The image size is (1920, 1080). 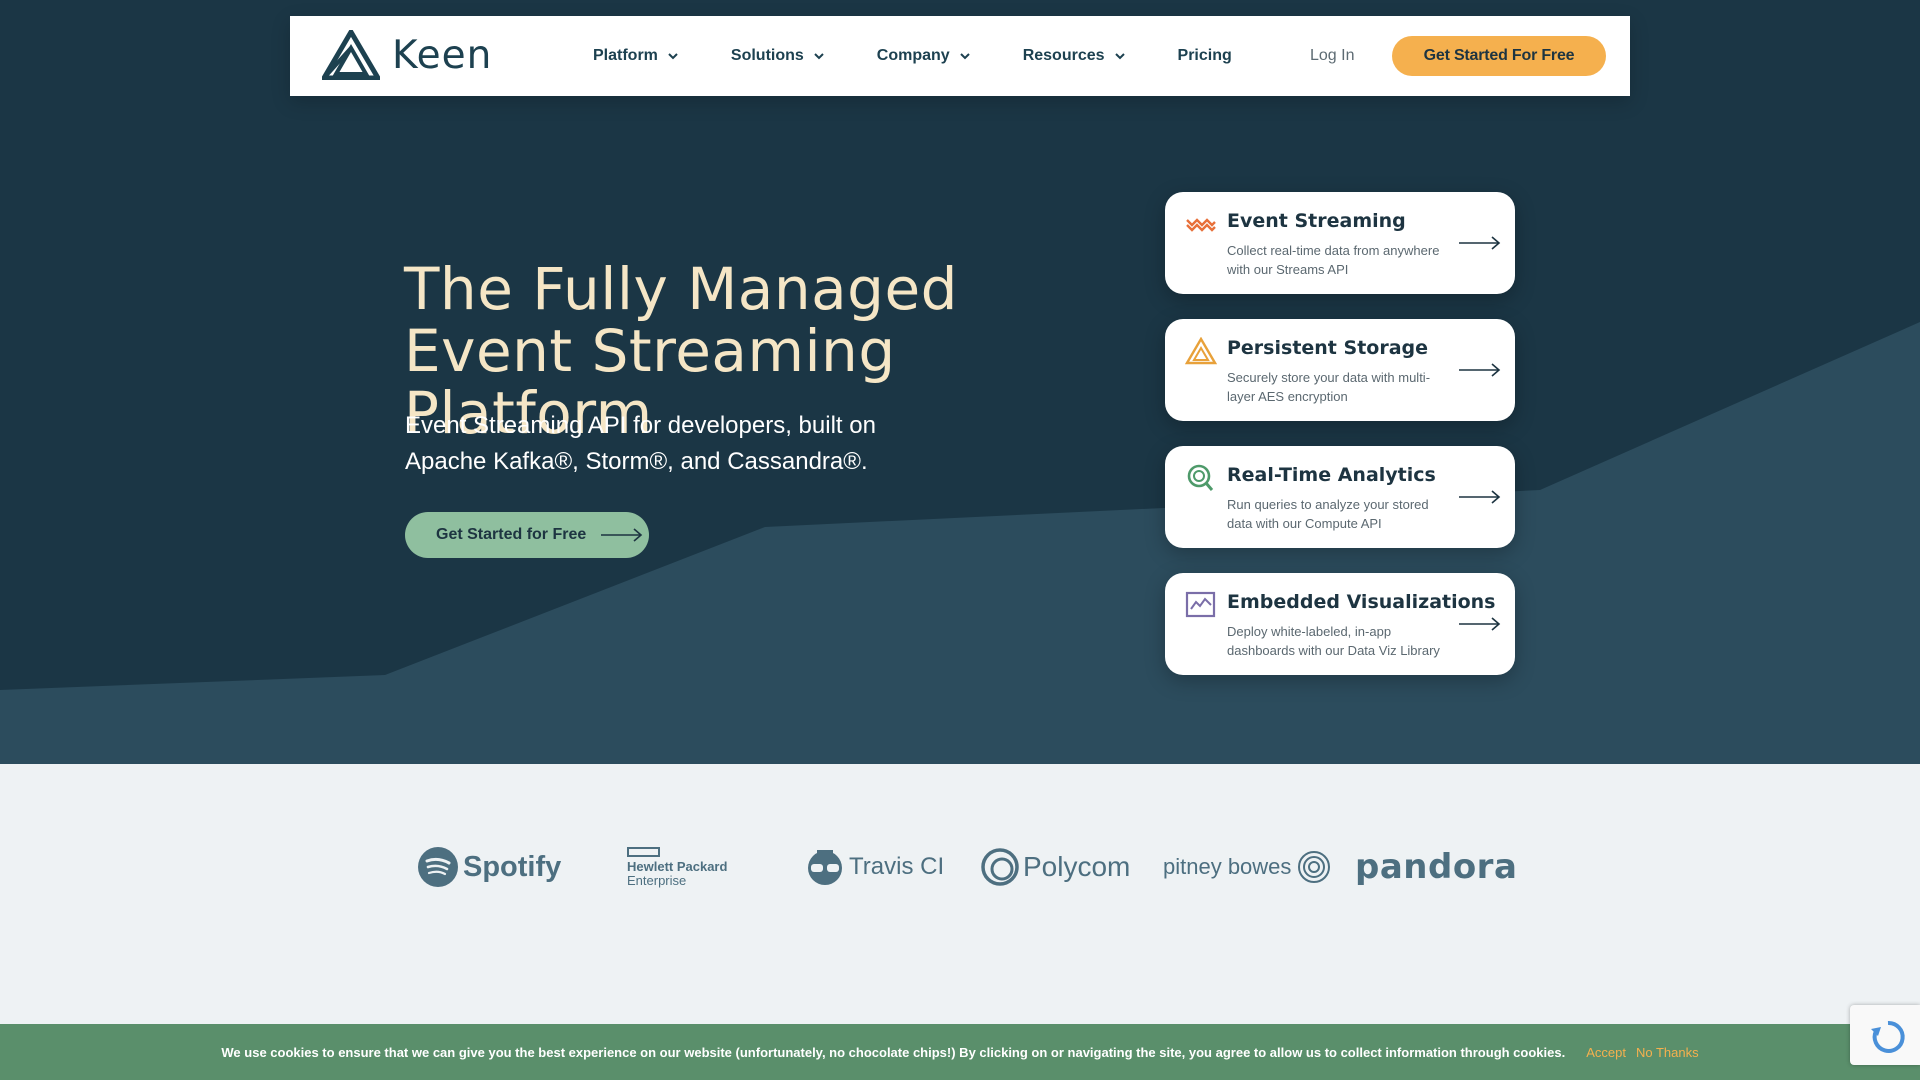 I want to click on keen-logo: Keen, so click(x=407, y=55).